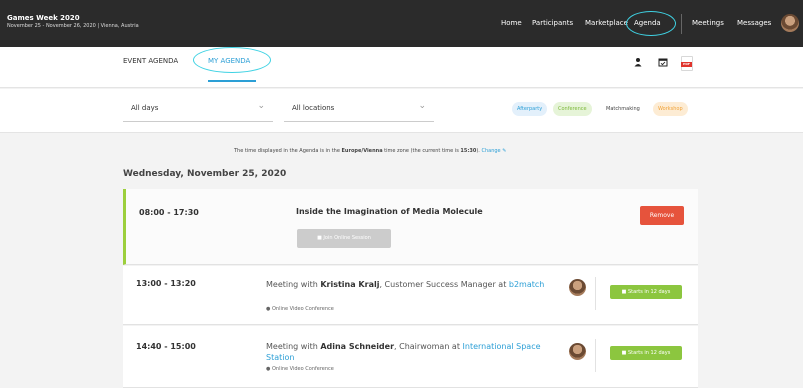  What do you see at coordinates (166, 346) in the screenshot?
I see `meeting-time: 14:40 - 15:00` at bounding box center [166, 346].